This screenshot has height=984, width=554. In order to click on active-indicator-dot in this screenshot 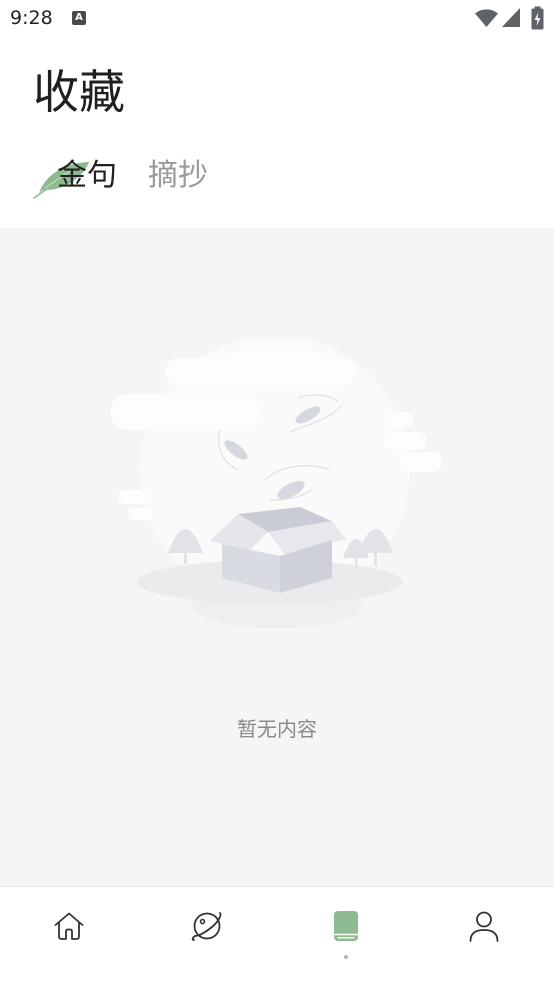, I will do `click(346, 957)`.